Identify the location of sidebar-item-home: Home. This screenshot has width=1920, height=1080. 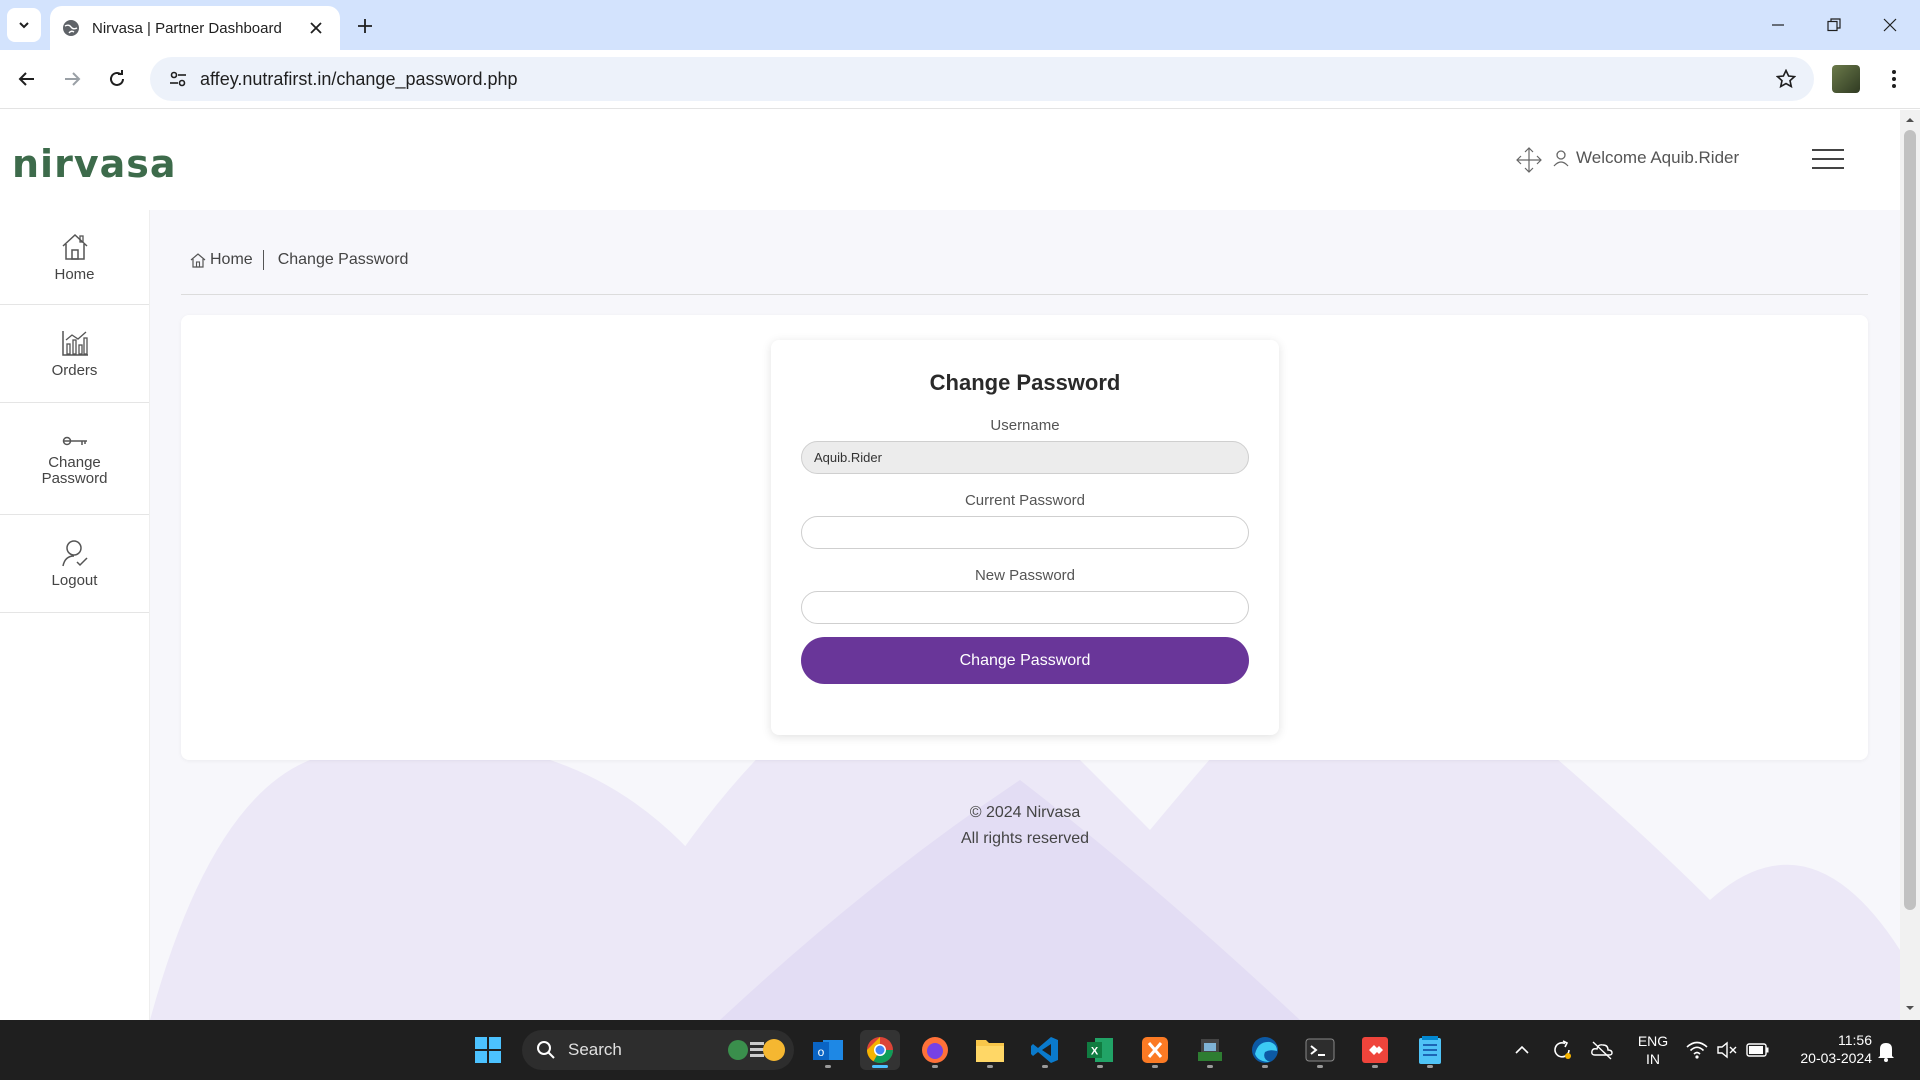
(74, 257).